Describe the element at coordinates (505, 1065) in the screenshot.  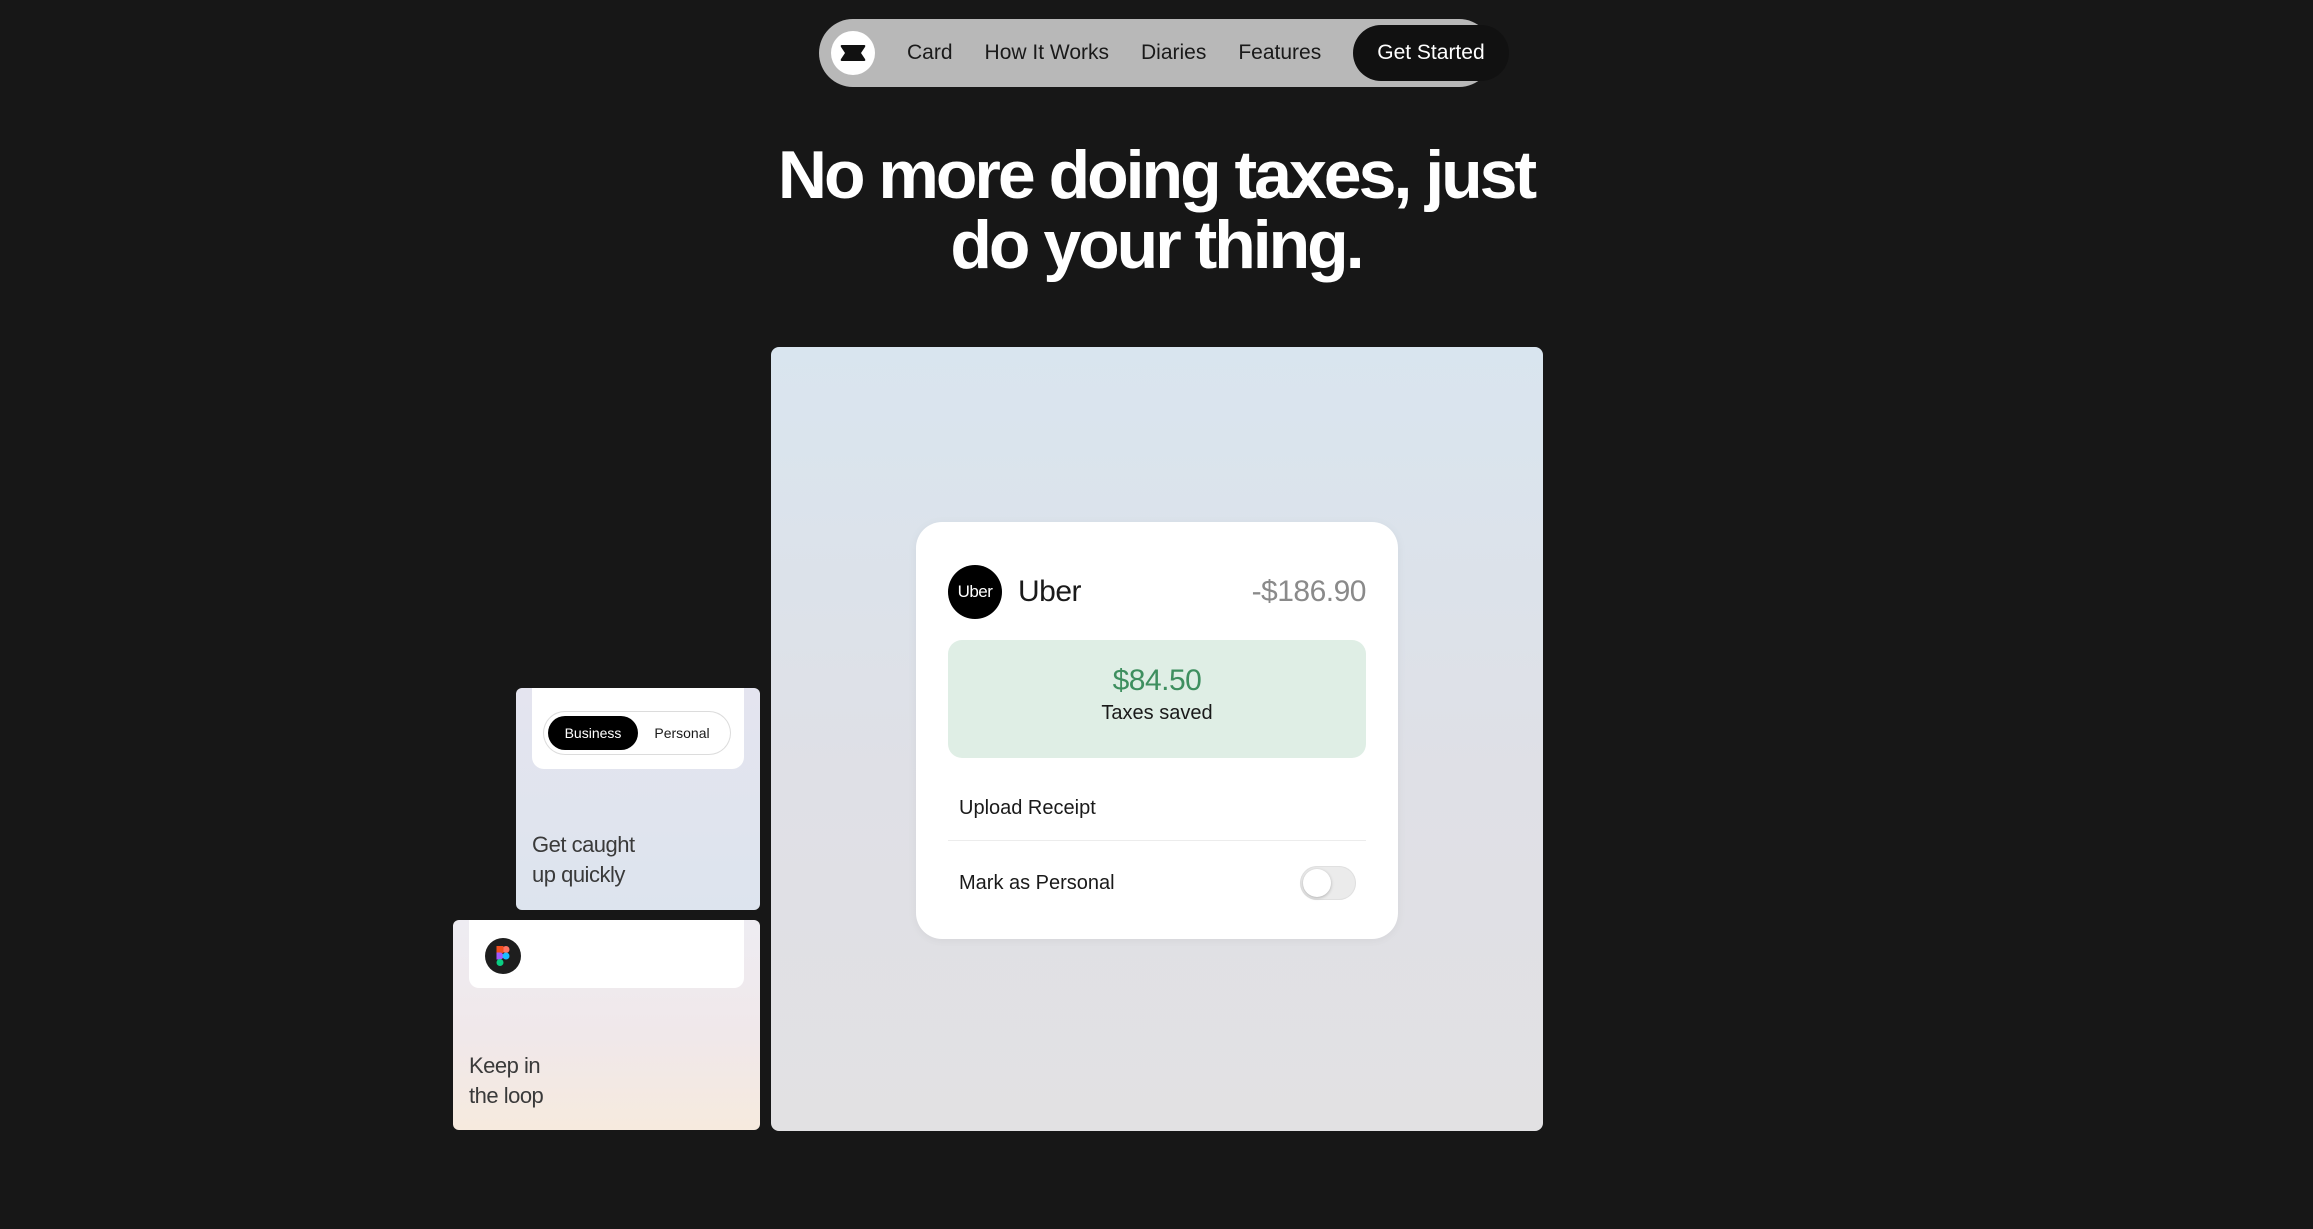
I see `keep-in-loop-caption-line-1: Keep in` at that location.